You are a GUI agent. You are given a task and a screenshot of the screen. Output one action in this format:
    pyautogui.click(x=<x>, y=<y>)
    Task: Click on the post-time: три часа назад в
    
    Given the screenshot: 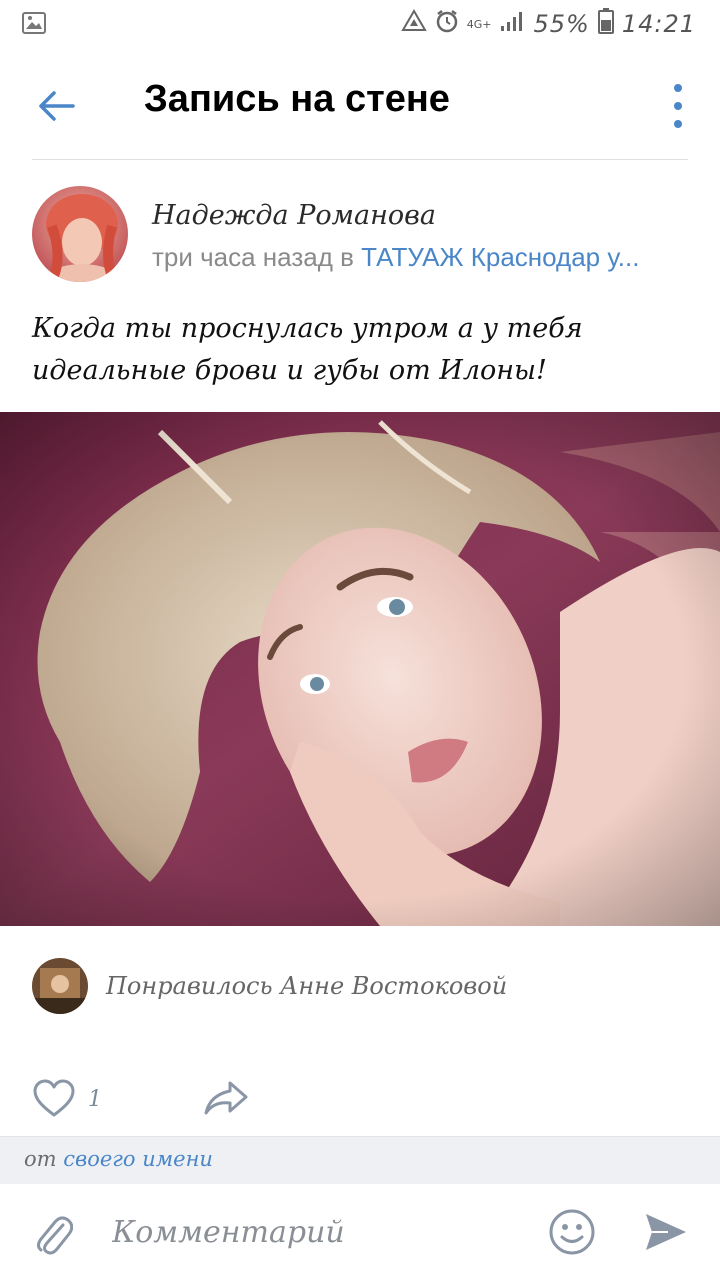 What is the action you would take?
    pyautogui.click(x=257, y=257)
    